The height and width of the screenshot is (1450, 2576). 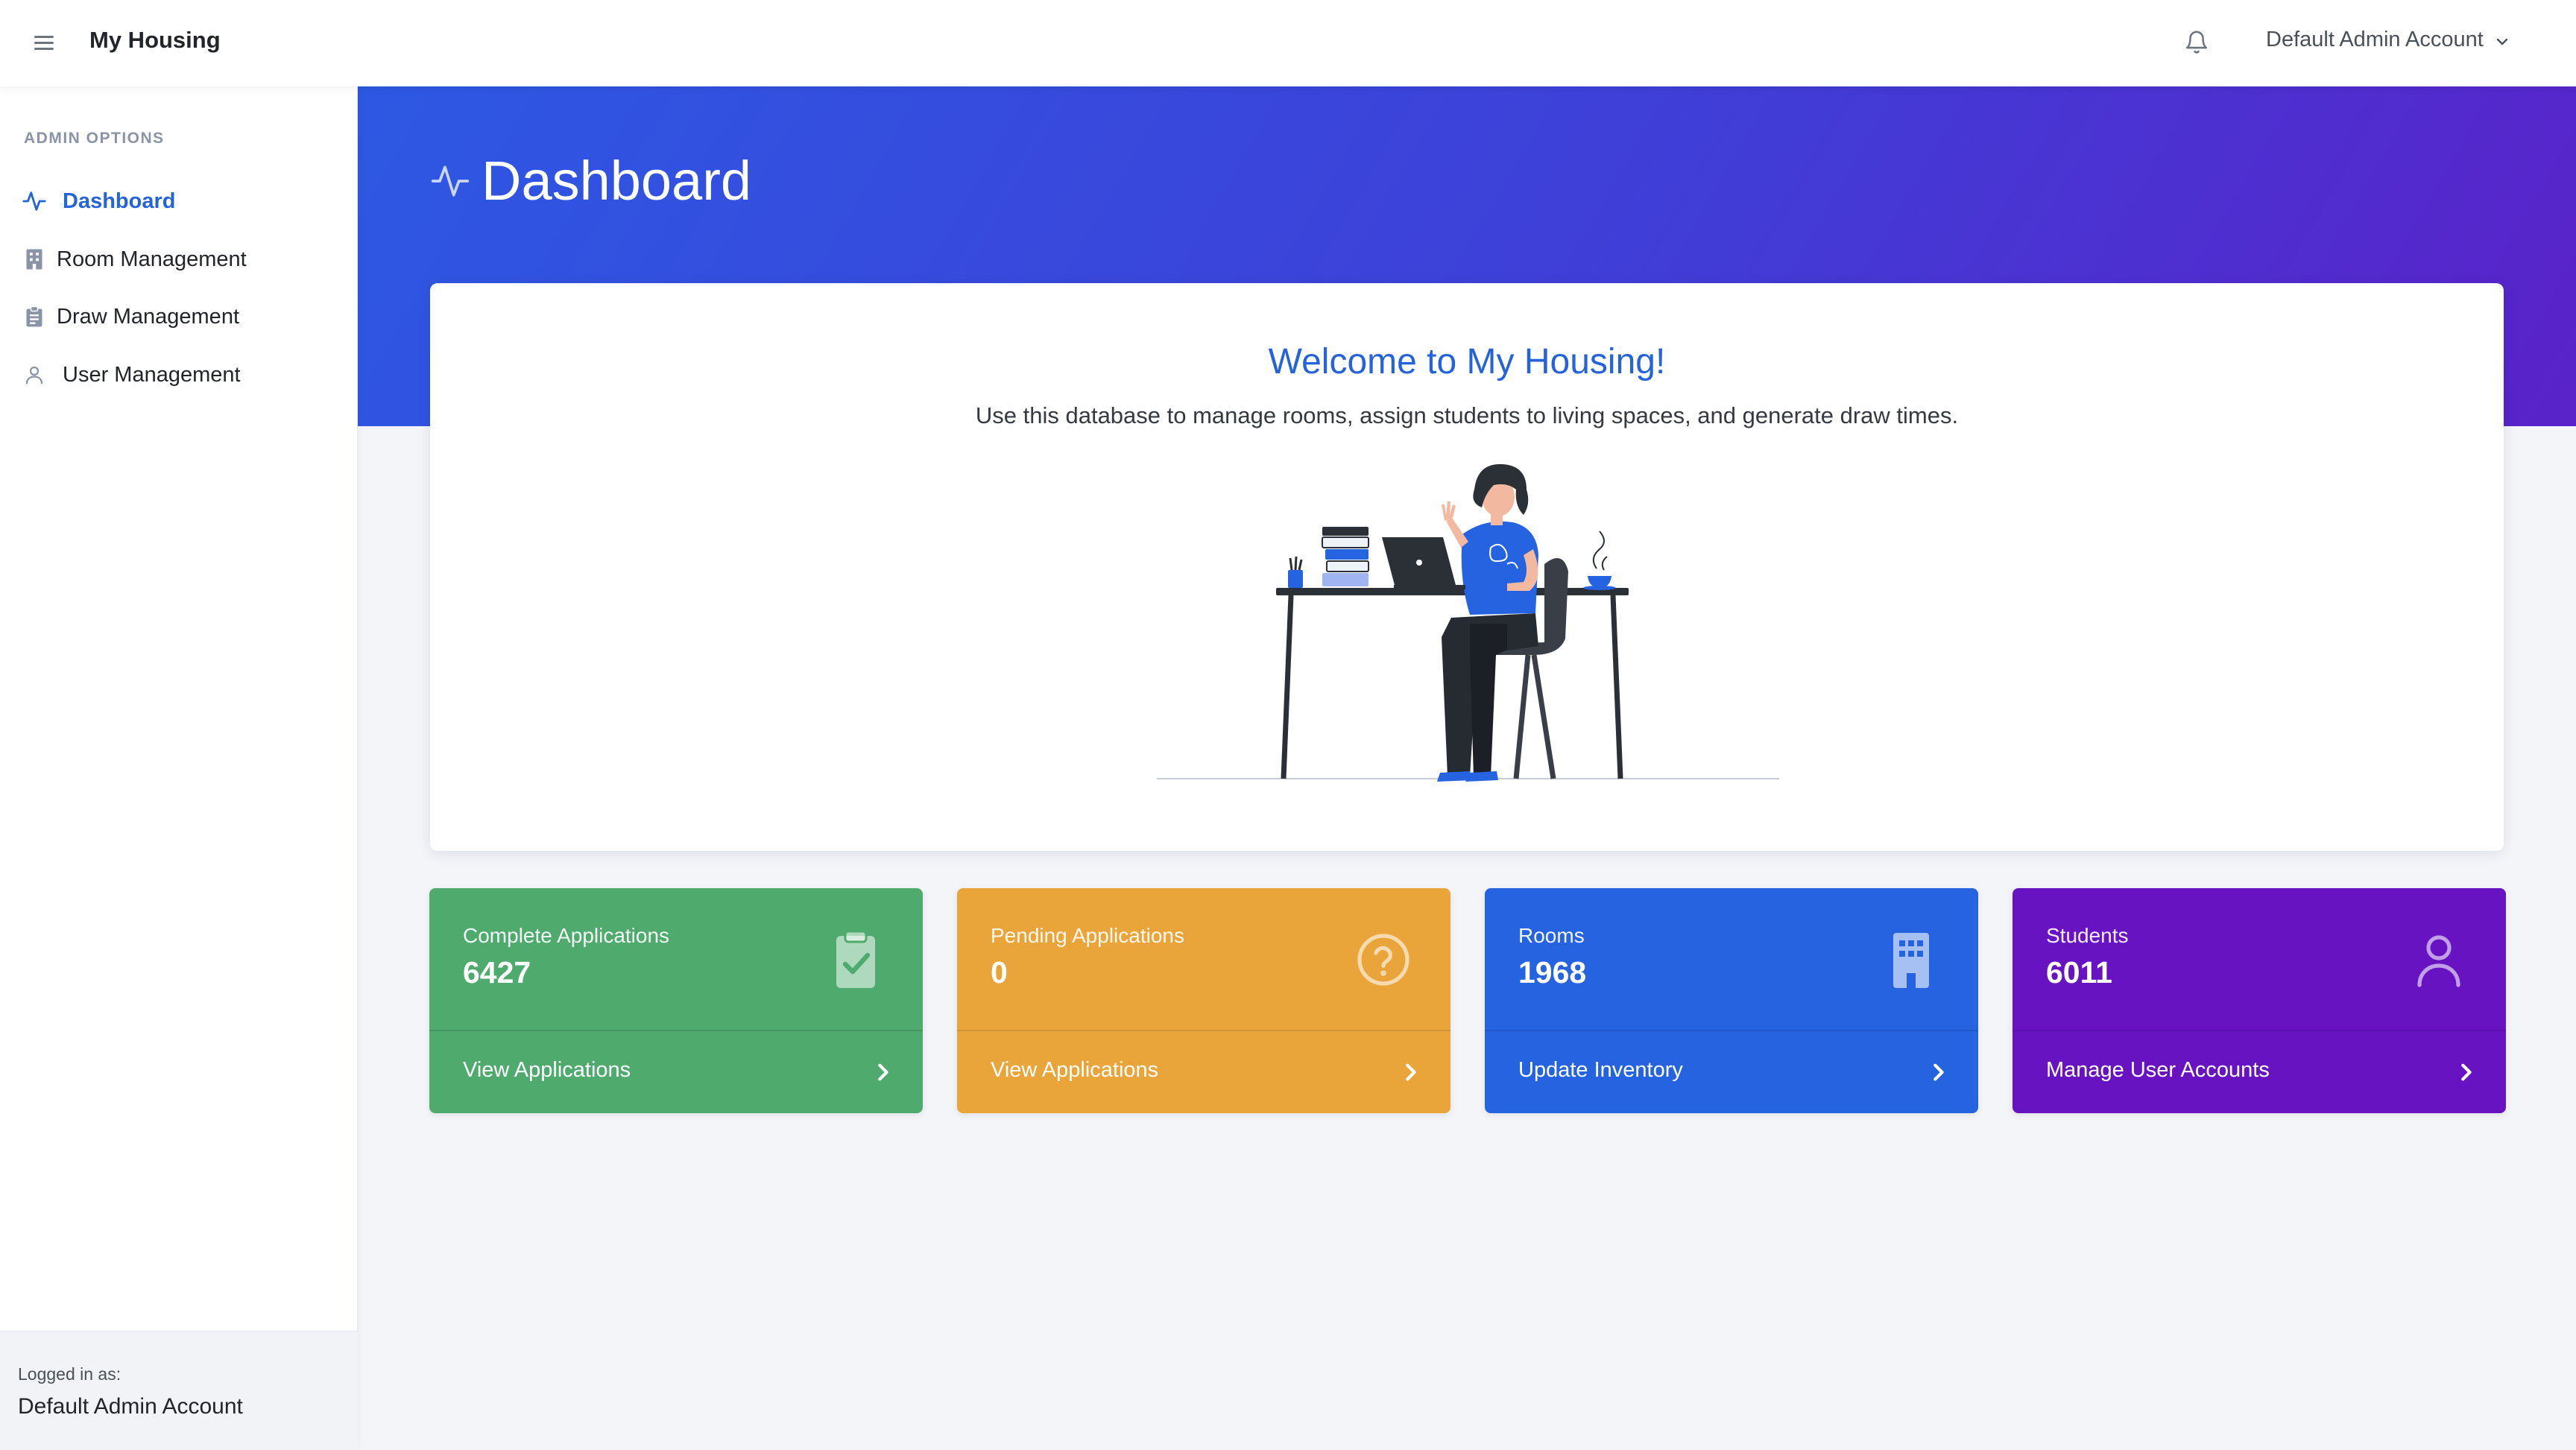 I want to click on chevron-down-icon, so click(x=2502, y=40).